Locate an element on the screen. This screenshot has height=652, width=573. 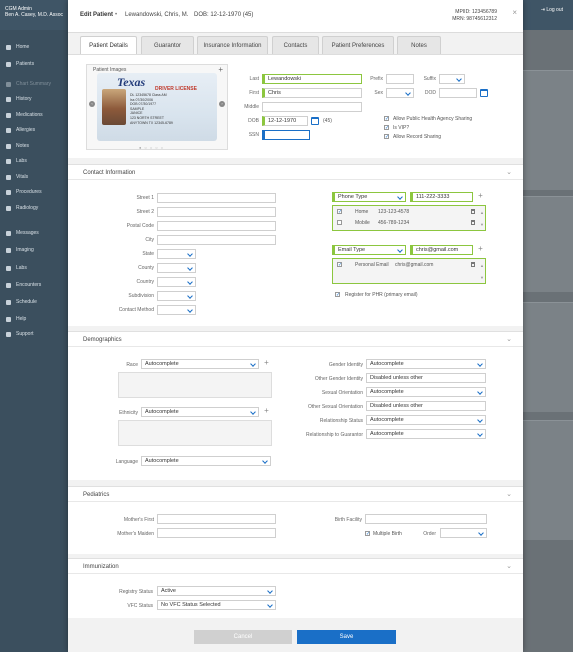
public-health-sharing-checkbox: ✓ is located at coordinates (386, 119).